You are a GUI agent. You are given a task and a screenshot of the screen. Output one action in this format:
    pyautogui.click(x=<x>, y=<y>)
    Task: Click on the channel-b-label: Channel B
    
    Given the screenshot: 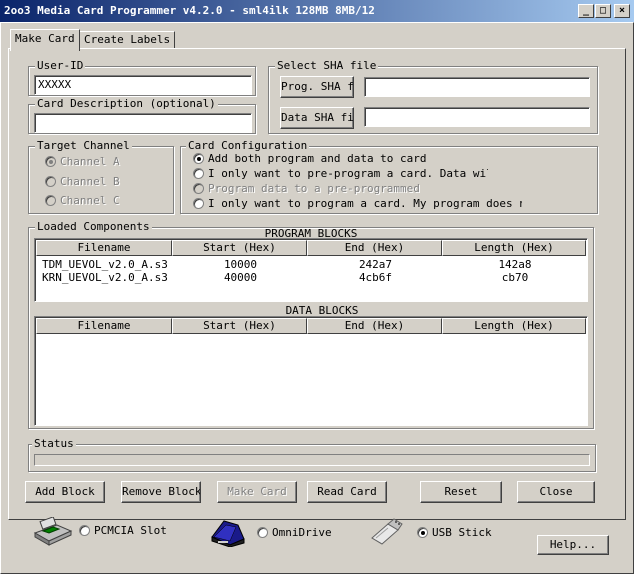 What is the action you would take?
    pyautogui.click(x=90, y=181)
    